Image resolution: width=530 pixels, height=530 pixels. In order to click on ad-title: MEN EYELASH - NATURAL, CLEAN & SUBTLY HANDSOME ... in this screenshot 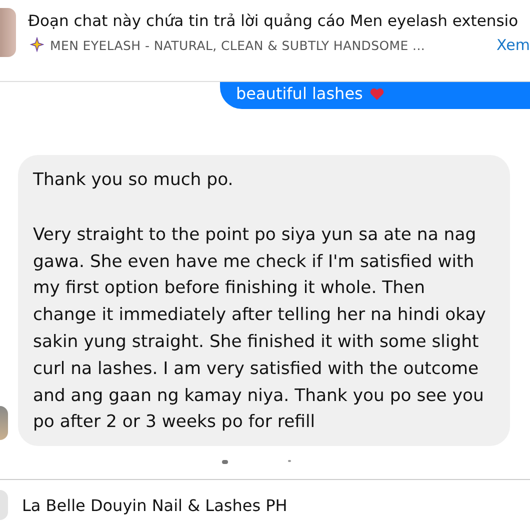, I will do `click(238, 45)`.